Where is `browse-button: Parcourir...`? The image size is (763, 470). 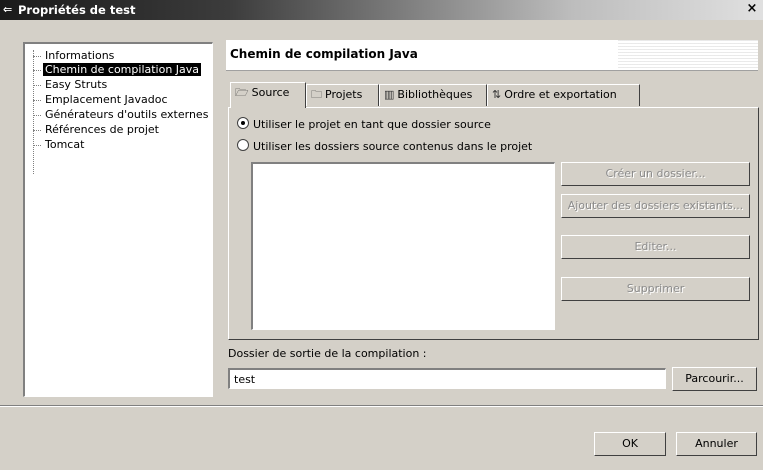
browse-button: Parcourir... is located at coordinates (714, 379).